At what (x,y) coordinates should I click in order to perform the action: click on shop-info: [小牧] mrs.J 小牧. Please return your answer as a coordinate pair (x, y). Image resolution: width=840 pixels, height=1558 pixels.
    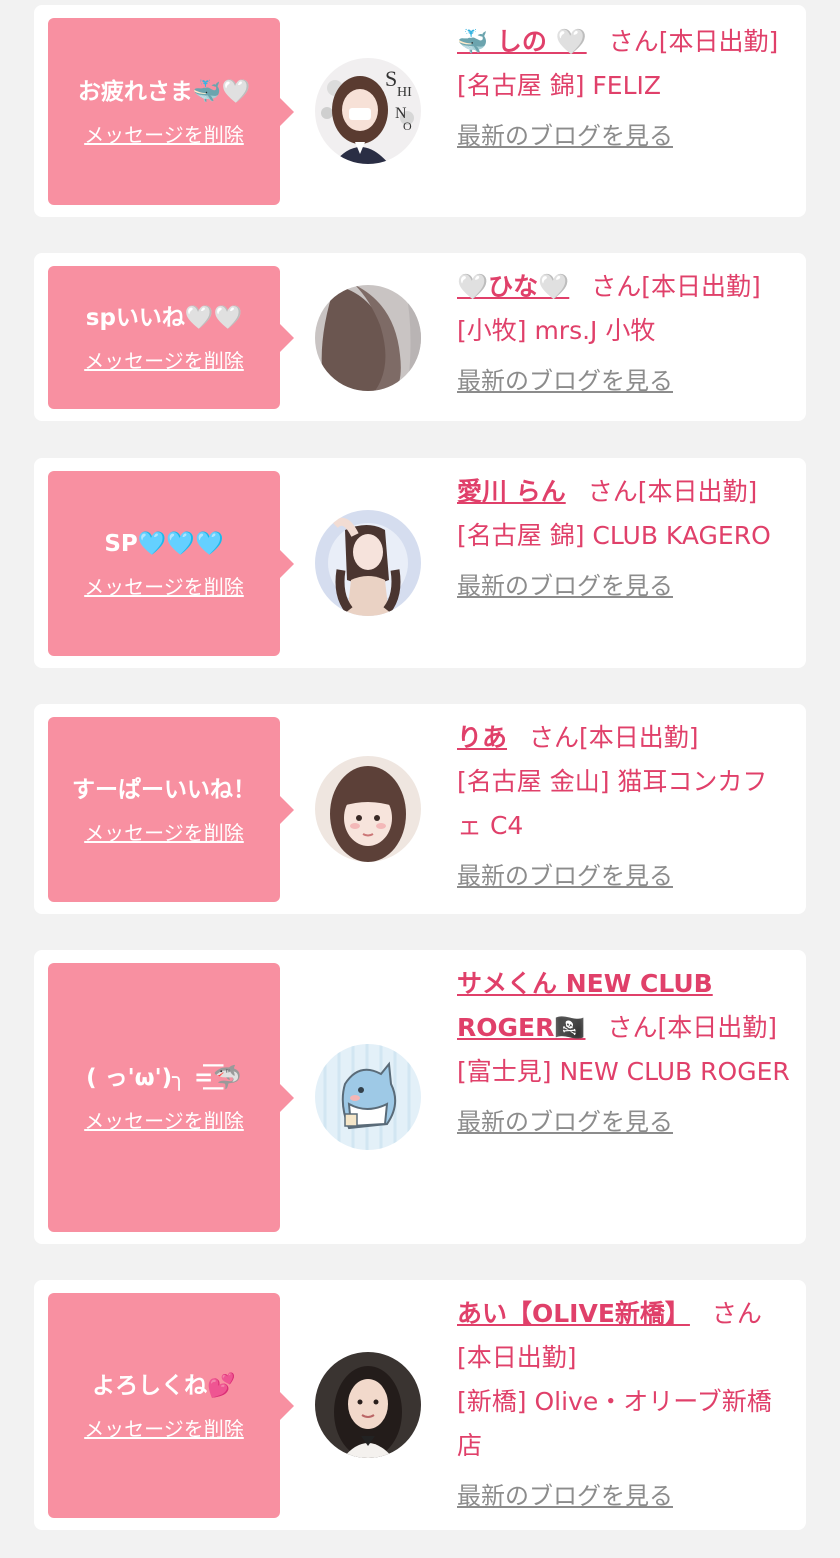
    Looking at the image, I should click on (556, 330).